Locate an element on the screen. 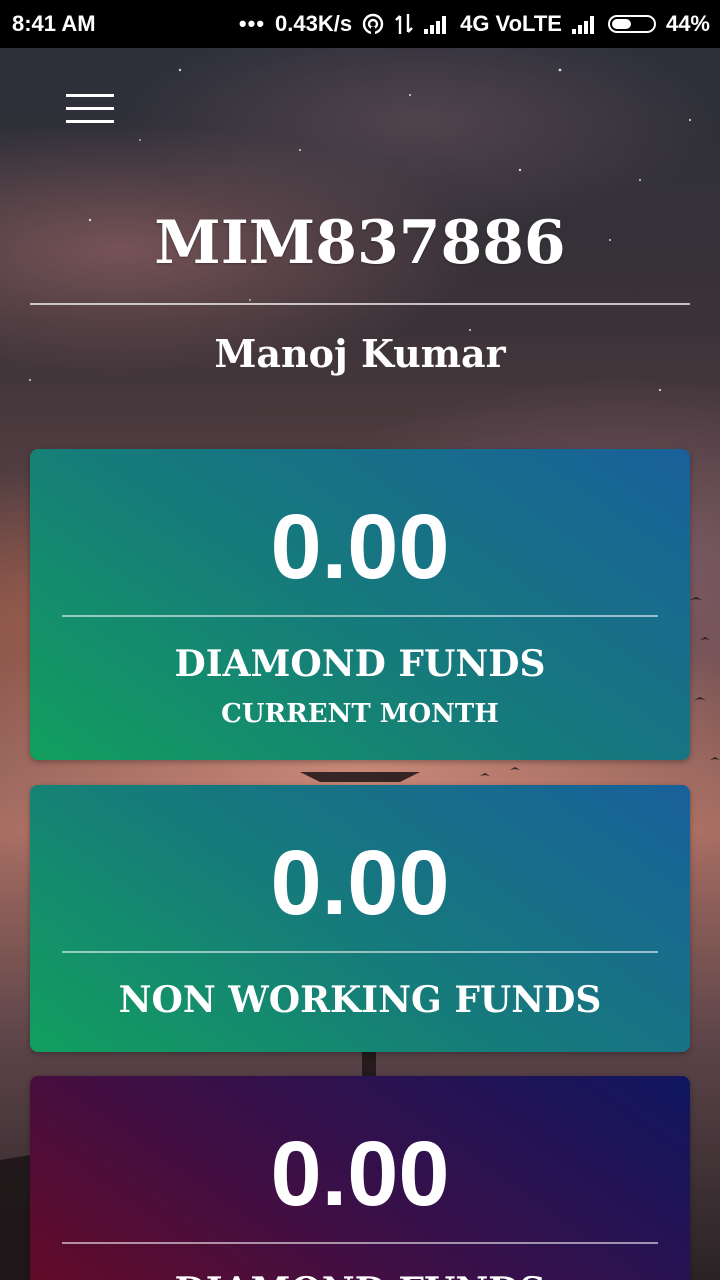  status-indicators: ••• 0.43K/s 4G VoLTE 44% is located at coordinates (474, 24).